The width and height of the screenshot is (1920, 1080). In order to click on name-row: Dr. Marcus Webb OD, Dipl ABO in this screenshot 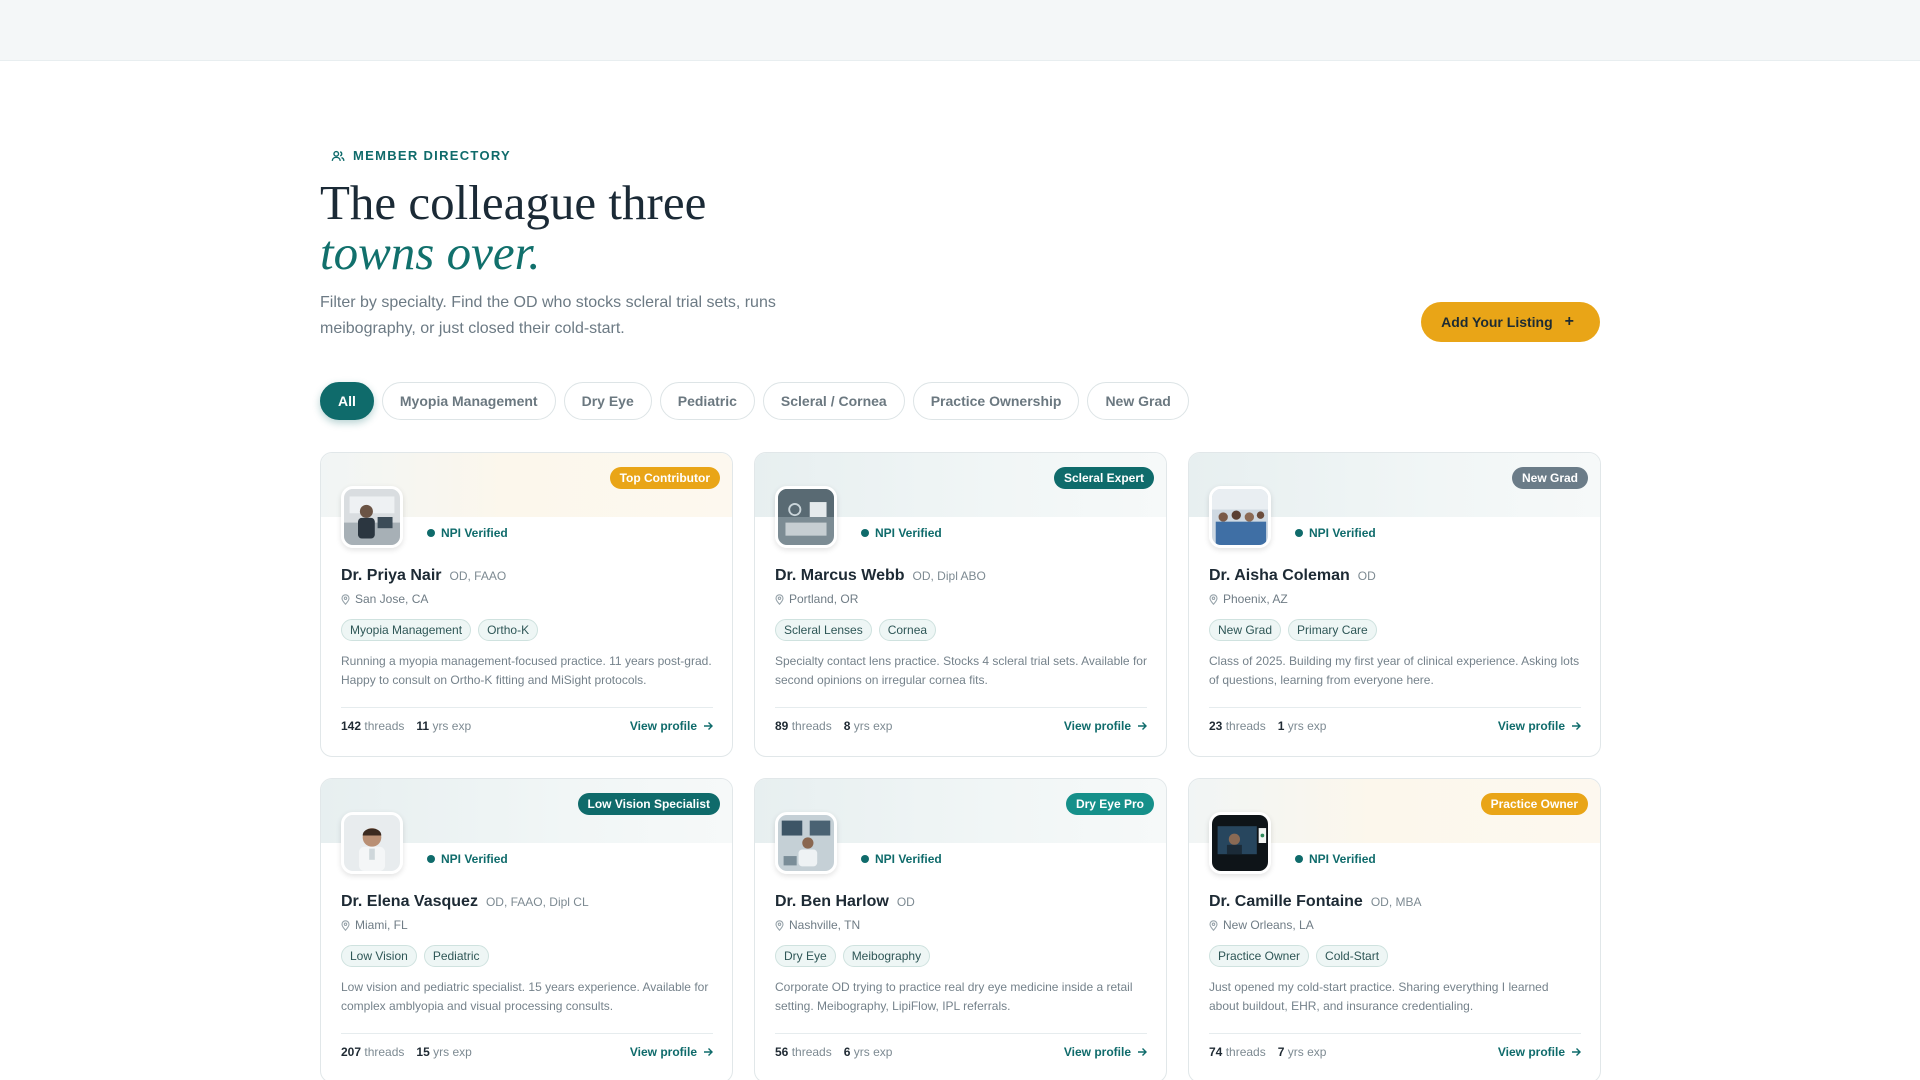, I will do `click(880, 576)`.